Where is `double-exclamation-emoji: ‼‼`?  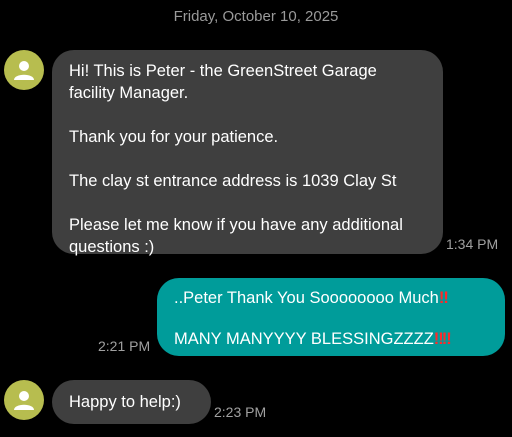
double-exclamation-emoji: ‼‼ is located at coordinates (442, 339).